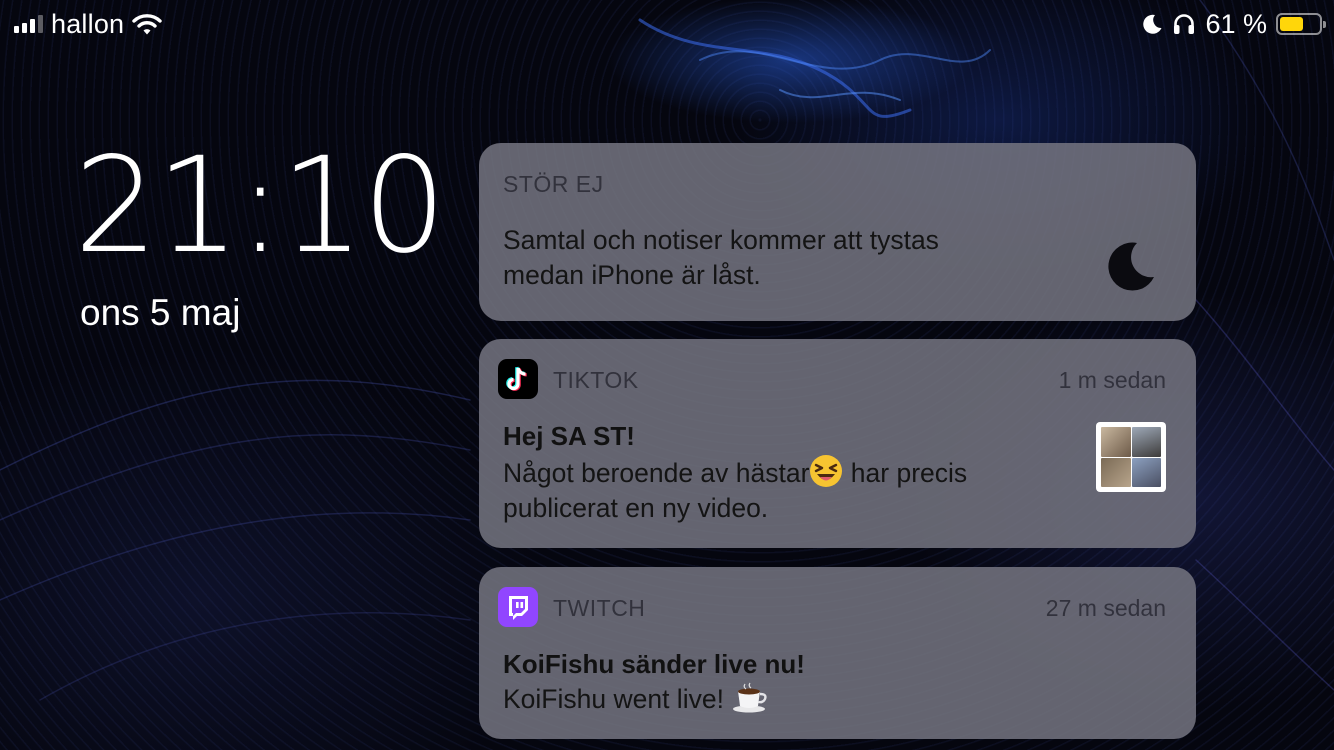 Image resolution: width=1334 pixels, height=750 pixels. Describe the element at coordinates (28, 24) in the screenshot. I see `cellular-signal-icon` at that location.